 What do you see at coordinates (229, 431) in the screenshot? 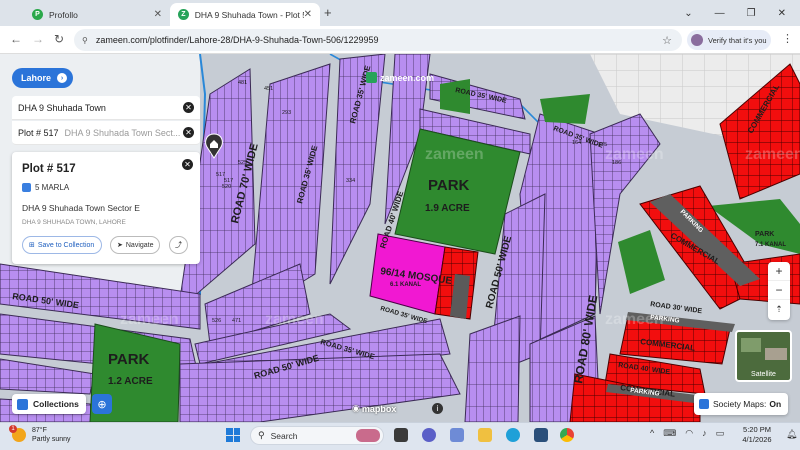
I see `windows-logo-icon` at bounding box center [229, 431].